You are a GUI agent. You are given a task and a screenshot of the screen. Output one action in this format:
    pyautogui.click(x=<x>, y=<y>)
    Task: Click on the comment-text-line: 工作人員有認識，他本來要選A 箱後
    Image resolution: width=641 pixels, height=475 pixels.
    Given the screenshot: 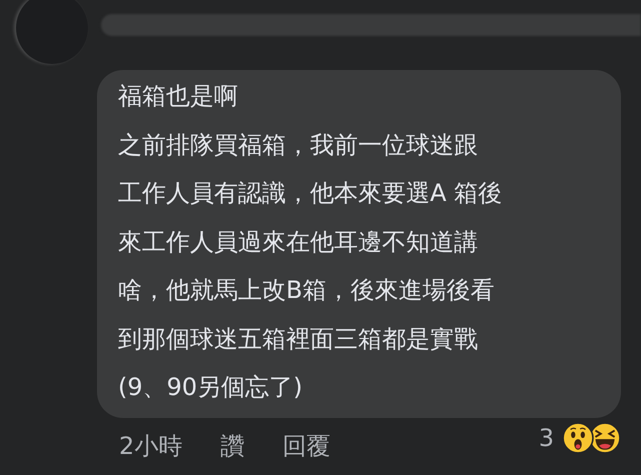 What is the action you would take?
    pyautogui.click(x=311, y=193)
    